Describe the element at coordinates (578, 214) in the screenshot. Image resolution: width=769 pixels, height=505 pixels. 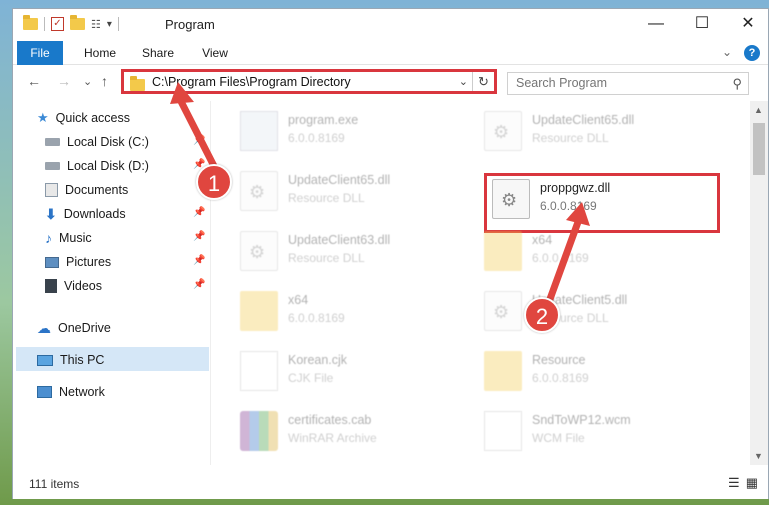
I see `arrow-head-icon` at that location.